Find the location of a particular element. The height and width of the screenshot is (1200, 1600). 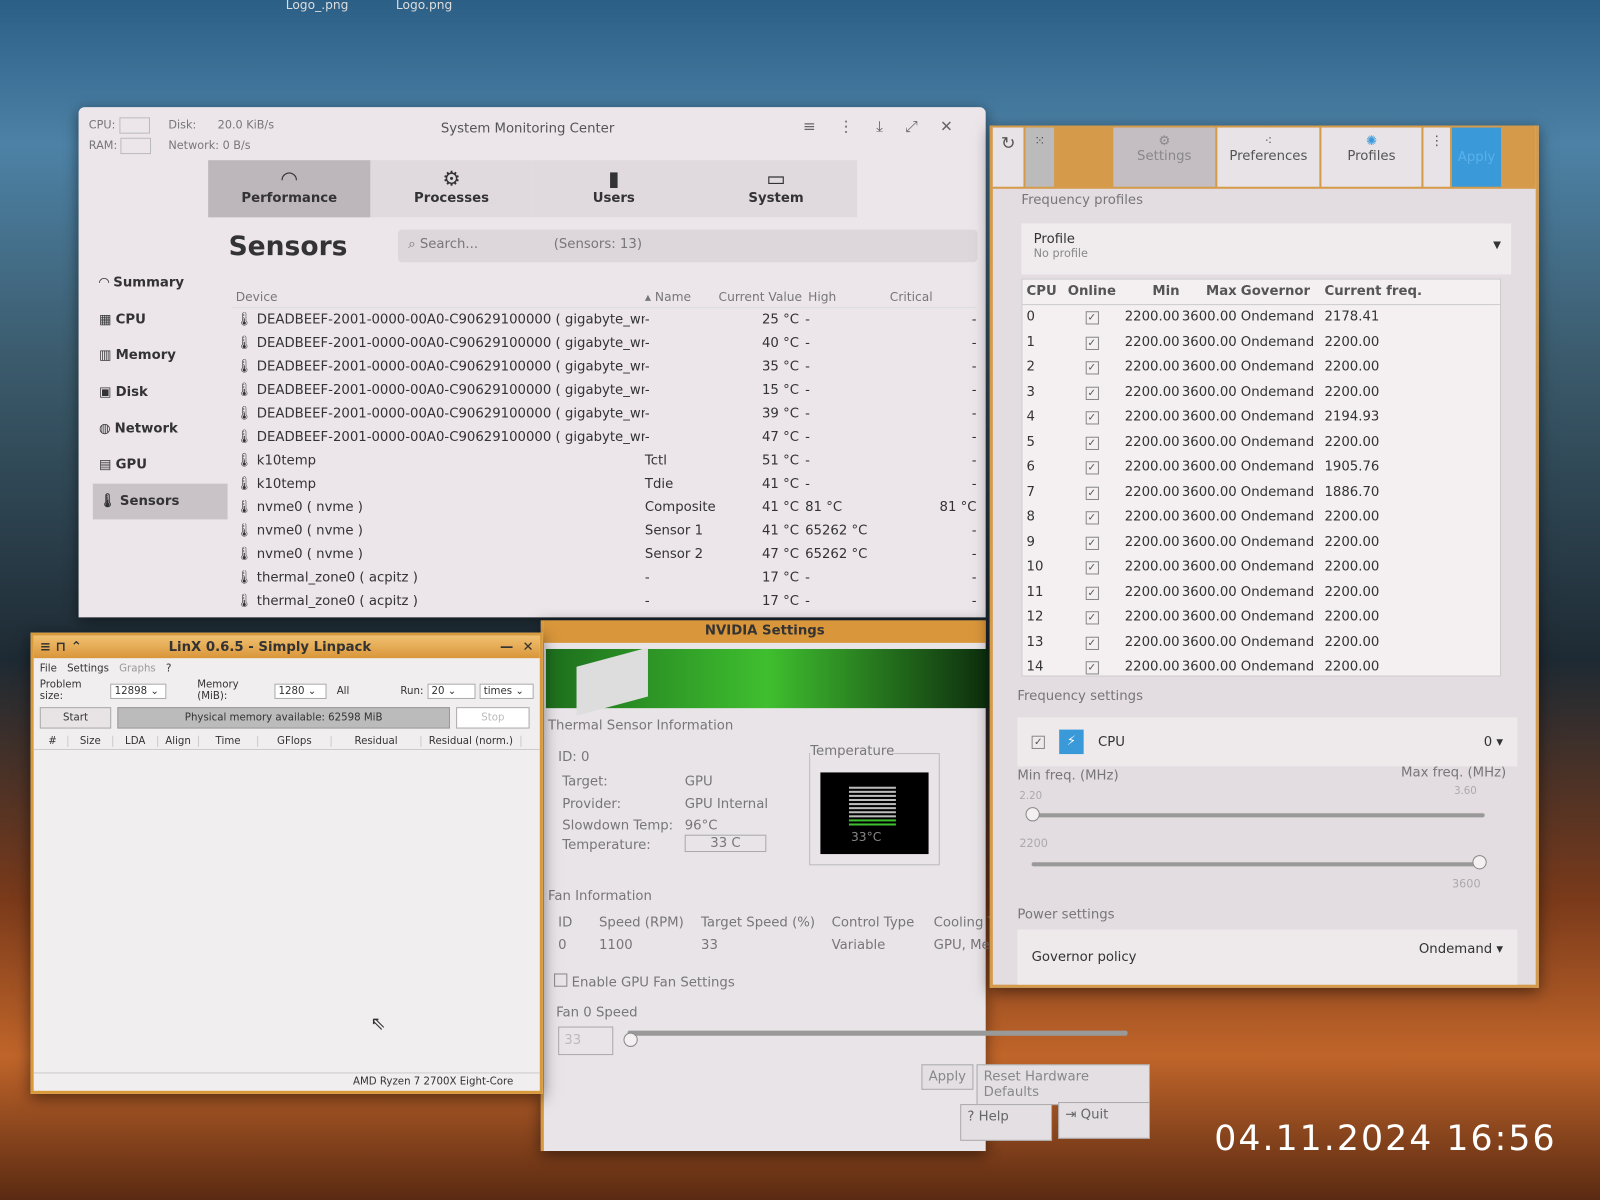

sidebar-item-disk: ▣ Disk is located at coordinates (160, 392).